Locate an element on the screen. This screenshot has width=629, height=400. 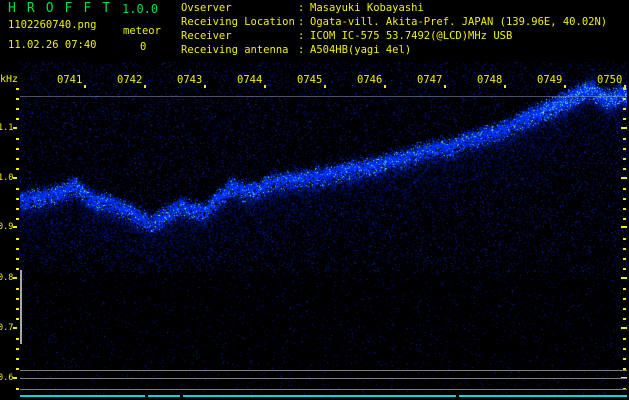
info-value: ICOM IC-575 53.7492(@LCD)MHz USB is located at coordinates (411, 36).